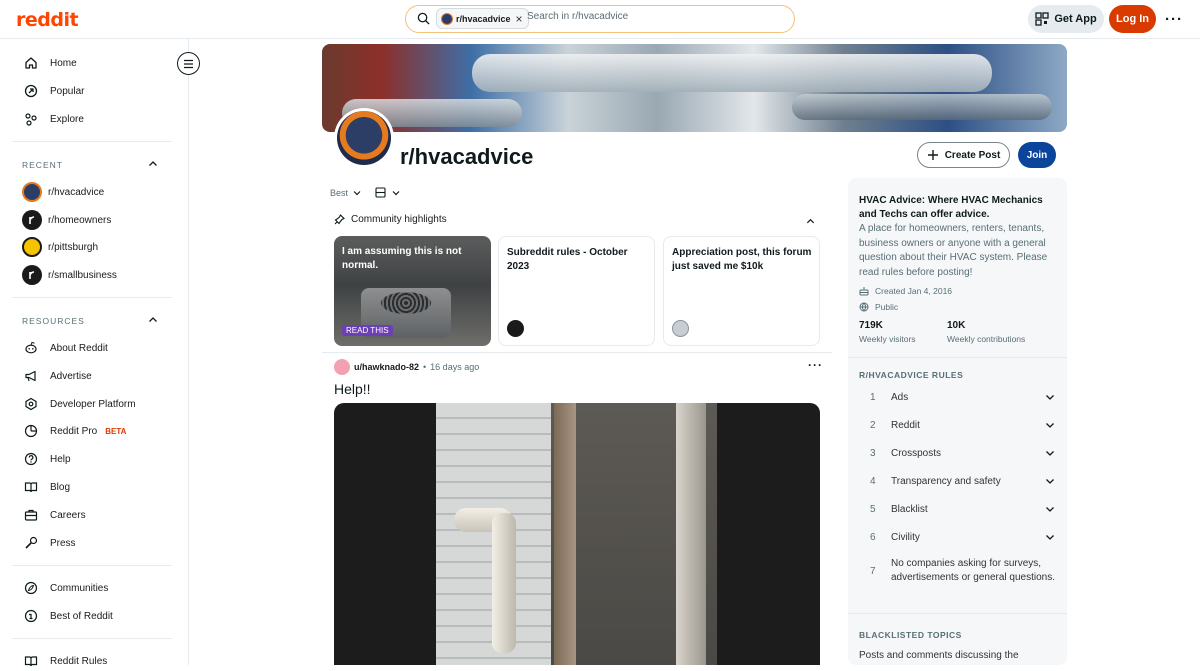 The image size is (1200, 671). Describe the element at coordinates (47, 20) in the screenshot. I see `reddit-logo: reddit` at that location.